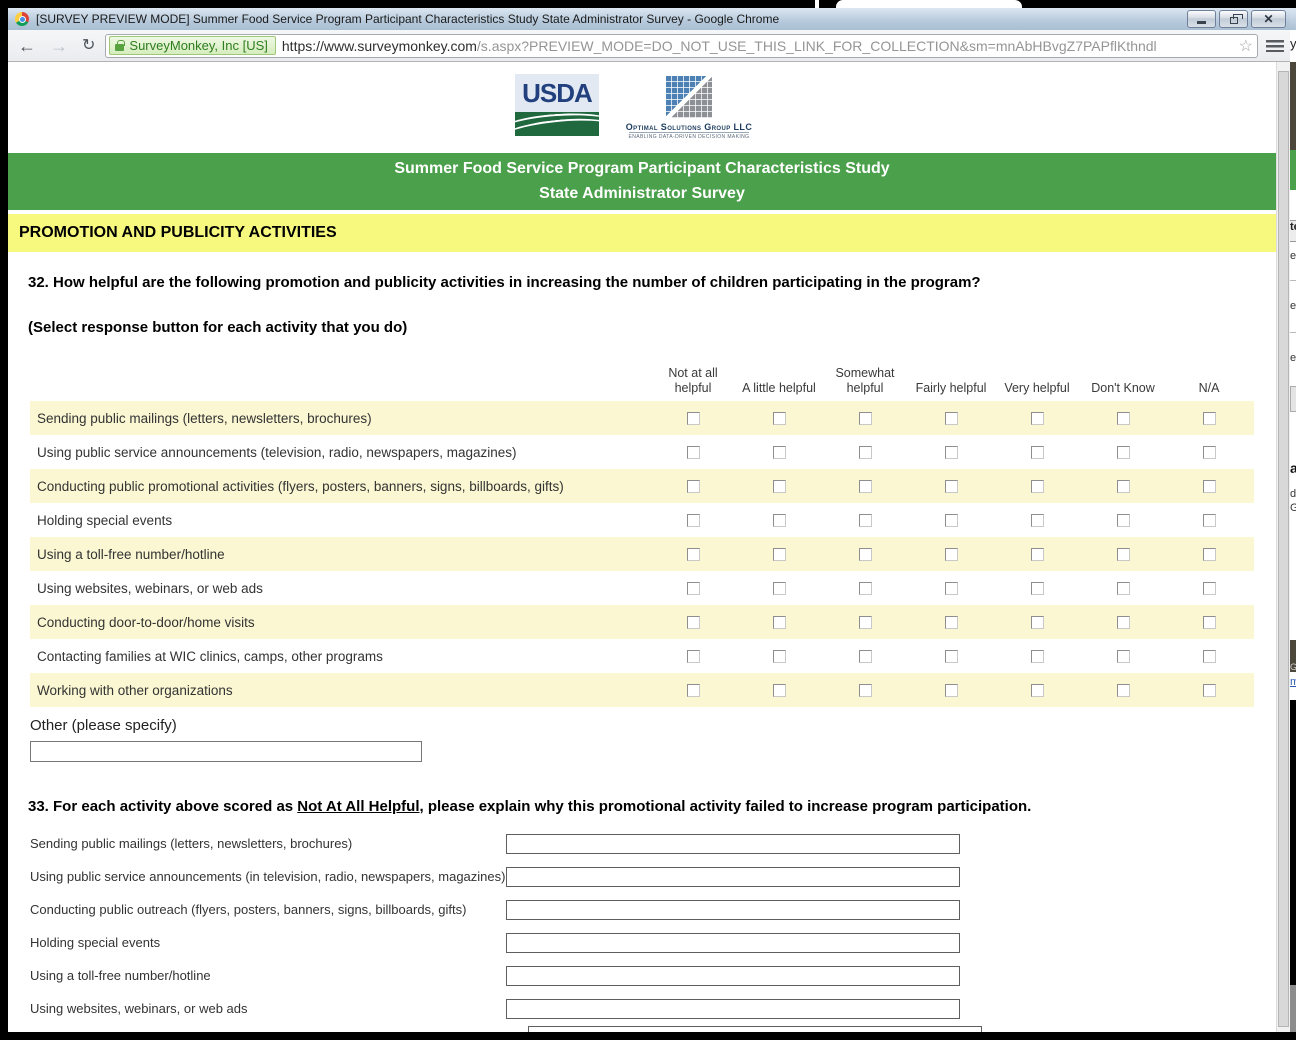 The height and width of the screenshot is (1040, 1296). What do you see at coordinates (1246, 46) in the screenshot?
I see `bookmark-star-icon: ☆` at bounding box center [1246, 46].